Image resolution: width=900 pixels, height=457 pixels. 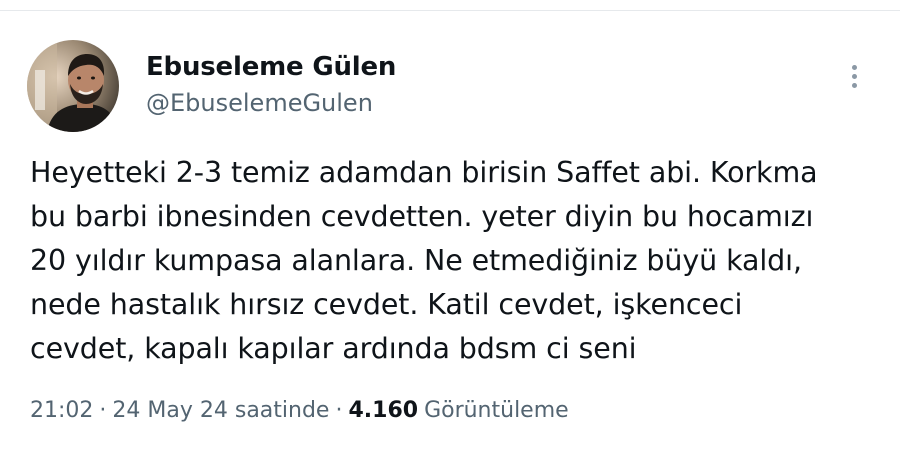 What do you see at coordinates (62, 410) in the screenshot?
I see `tweet-time: 21:02` at bounding box center [62, 410].